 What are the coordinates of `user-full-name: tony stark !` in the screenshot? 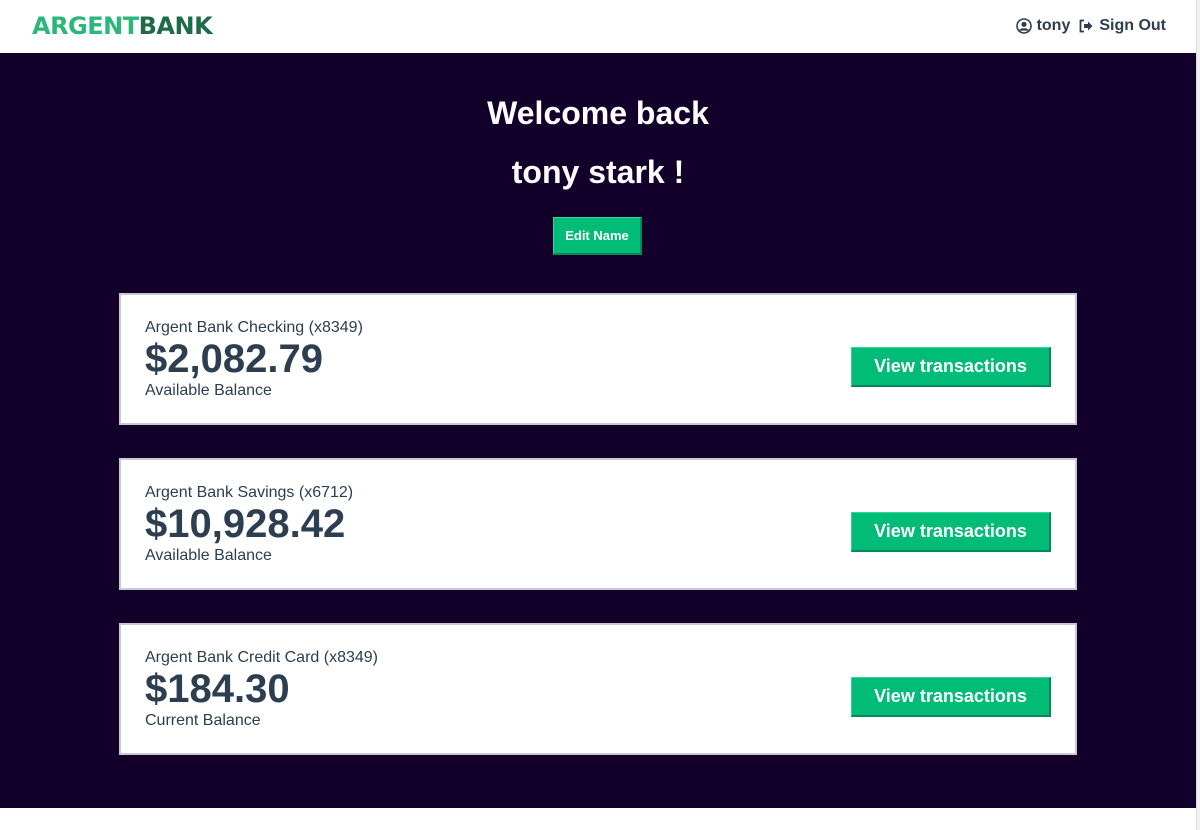 It's located at (598, 172).